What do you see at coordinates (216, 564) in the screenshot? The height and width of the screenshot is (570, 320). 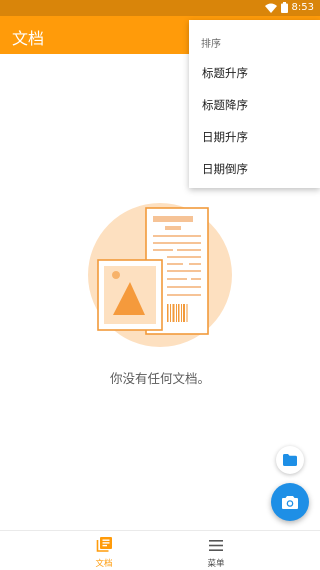 I see `nav-menu-label: 菜单` at bounding box center [216, 564].